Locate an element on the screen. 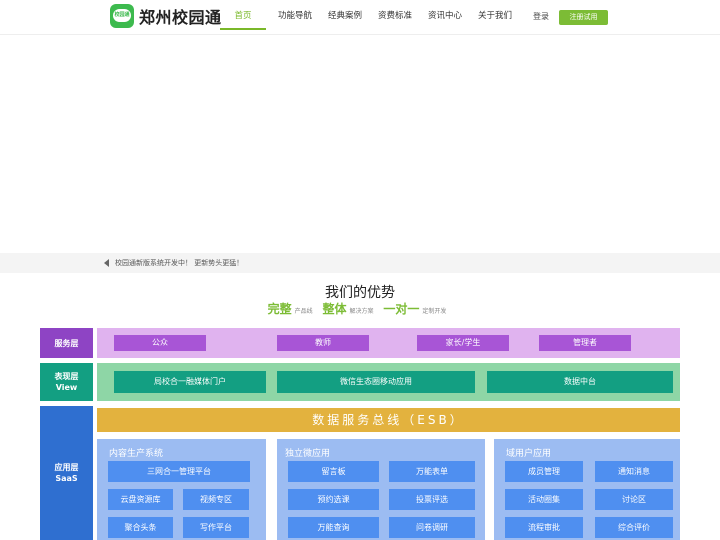 The height and width of the screenshot is (540, 720). app-layer-label-en: SaaS is located at coordinates (66, 478).